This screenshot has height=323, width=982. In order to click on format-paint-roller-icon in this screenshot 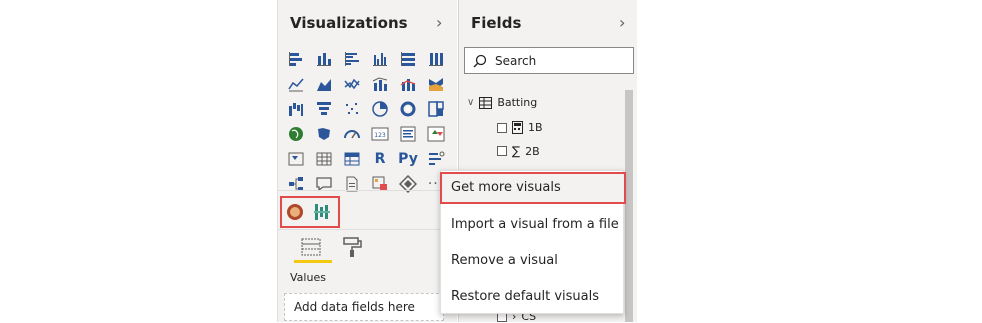, I will do `click(352, 247)`.